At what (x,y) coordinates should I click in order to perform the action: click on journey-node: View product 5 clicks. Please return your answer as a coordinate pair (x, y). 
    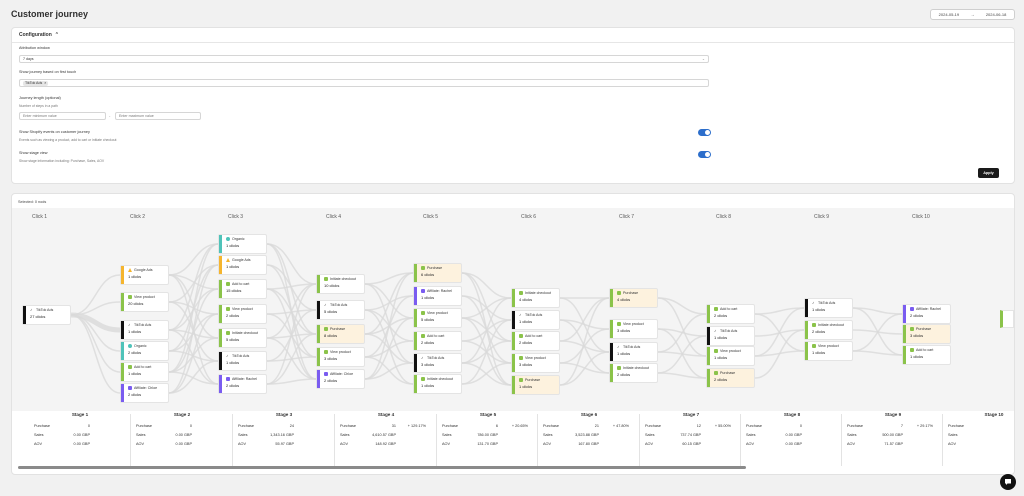
    Looking at the image, I should click on (437, 318).